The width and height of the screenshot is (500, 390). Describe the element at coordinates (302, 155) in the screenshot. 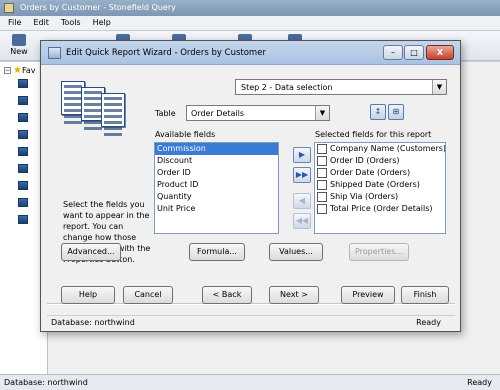

I see `add-field-button: ▶` at that location.